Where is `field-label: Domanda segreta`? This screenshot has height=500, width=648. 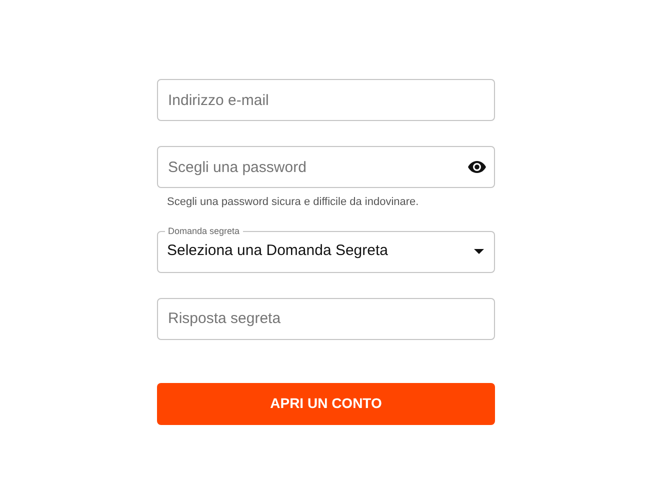 field-label: Domanda segreta is located at coordinates (204, 230).